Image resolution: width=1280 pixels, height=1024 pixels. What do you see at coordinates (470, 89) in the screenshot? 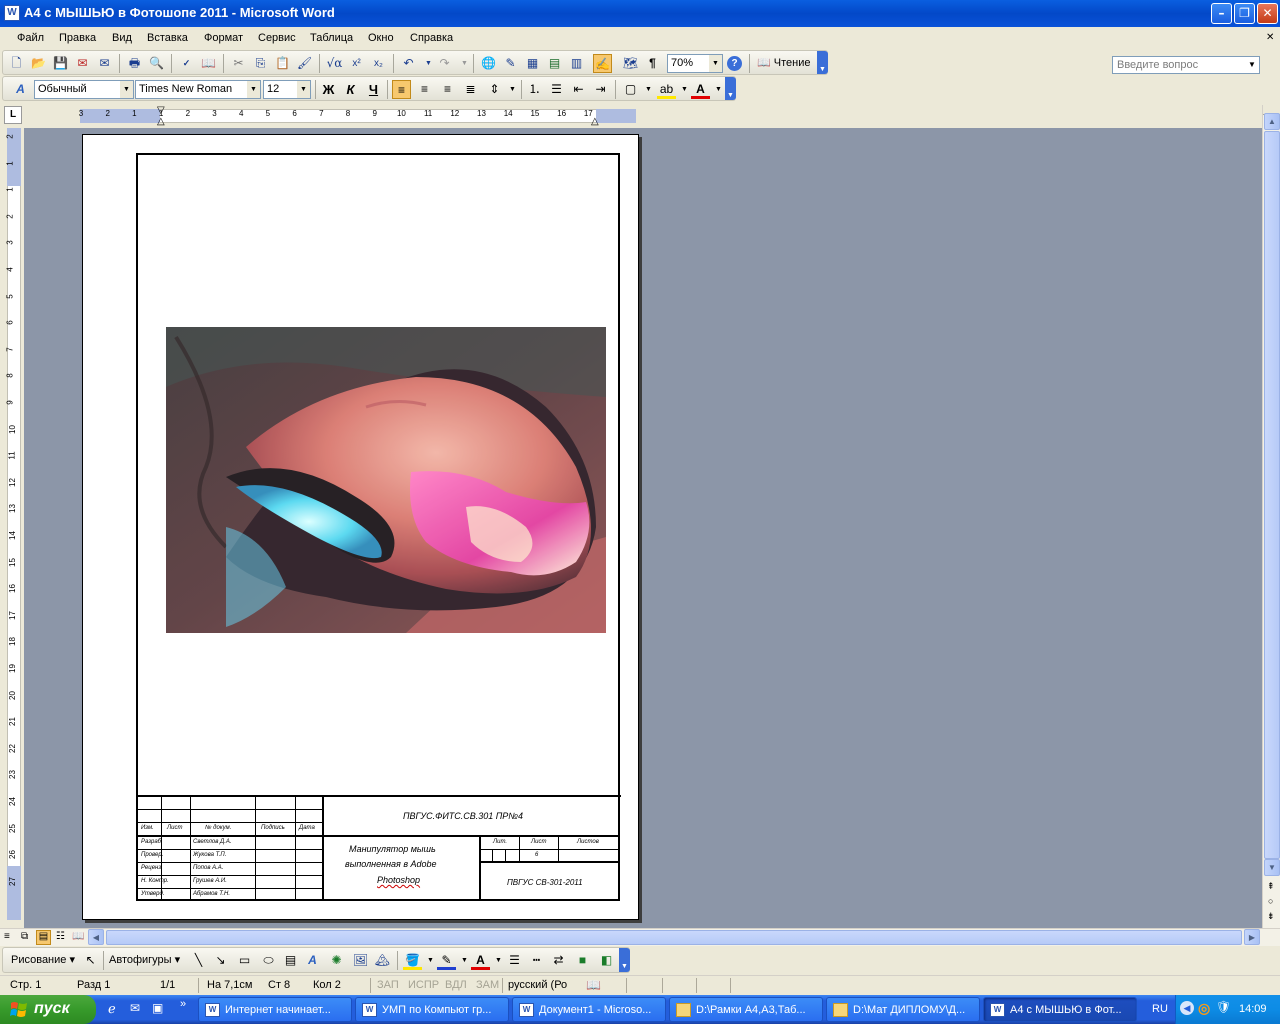
I see `justify-icon: ≣` at bounding box center [470, 89].